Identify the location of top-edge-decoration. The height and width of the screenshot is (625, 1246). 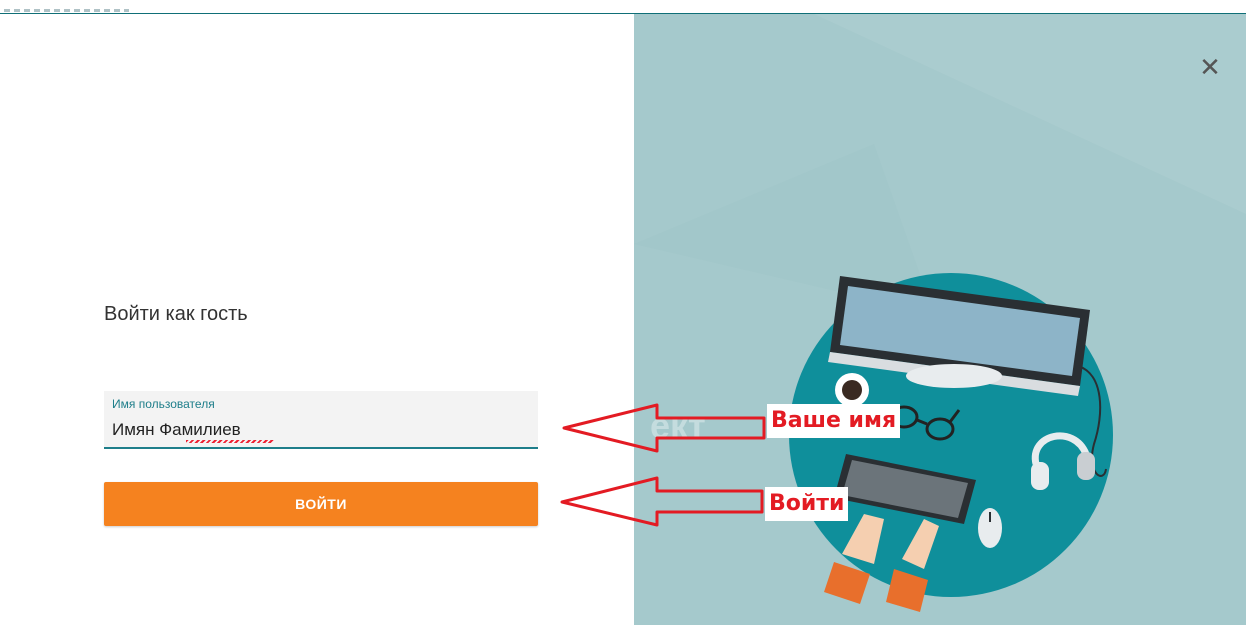
(66, 10).